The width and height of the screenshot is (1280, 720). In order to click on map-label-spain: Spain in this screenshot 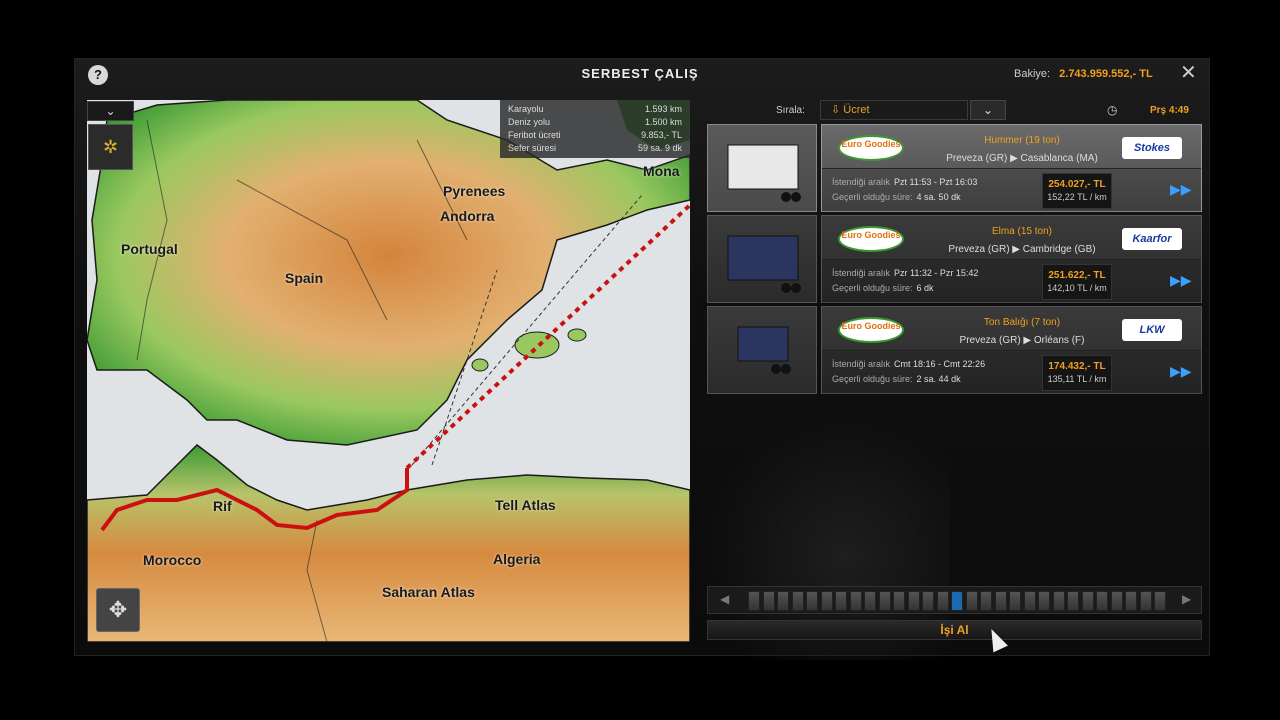, I will do `click(304, 278)`.